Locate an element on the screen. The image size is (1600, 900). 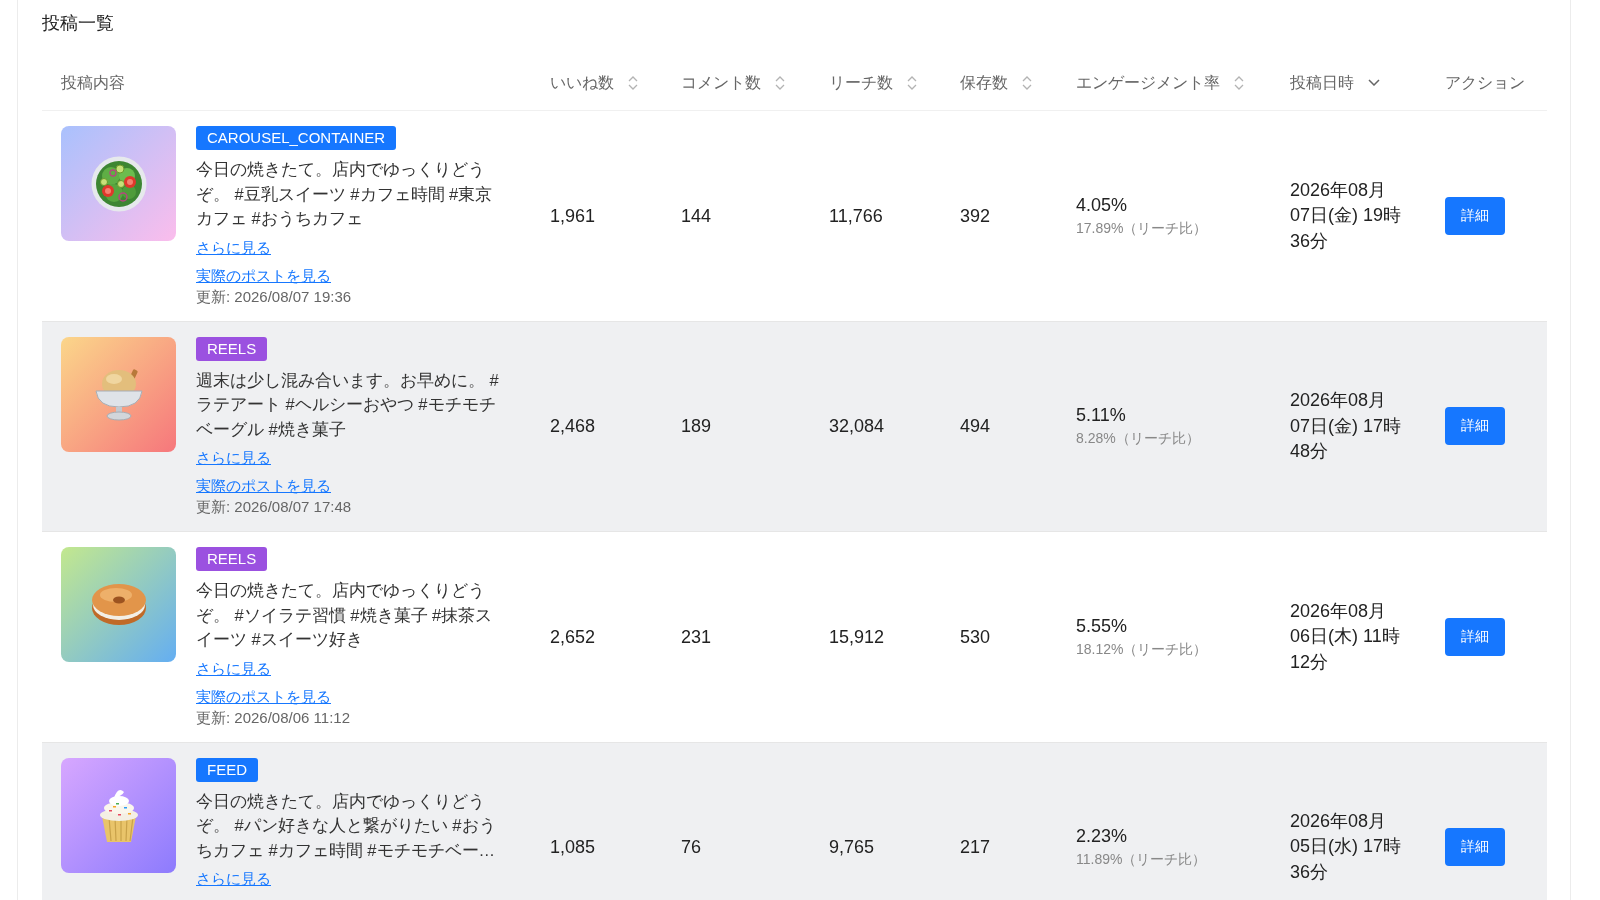
reach-count: 11,766 is located at coordinates (856, 215).